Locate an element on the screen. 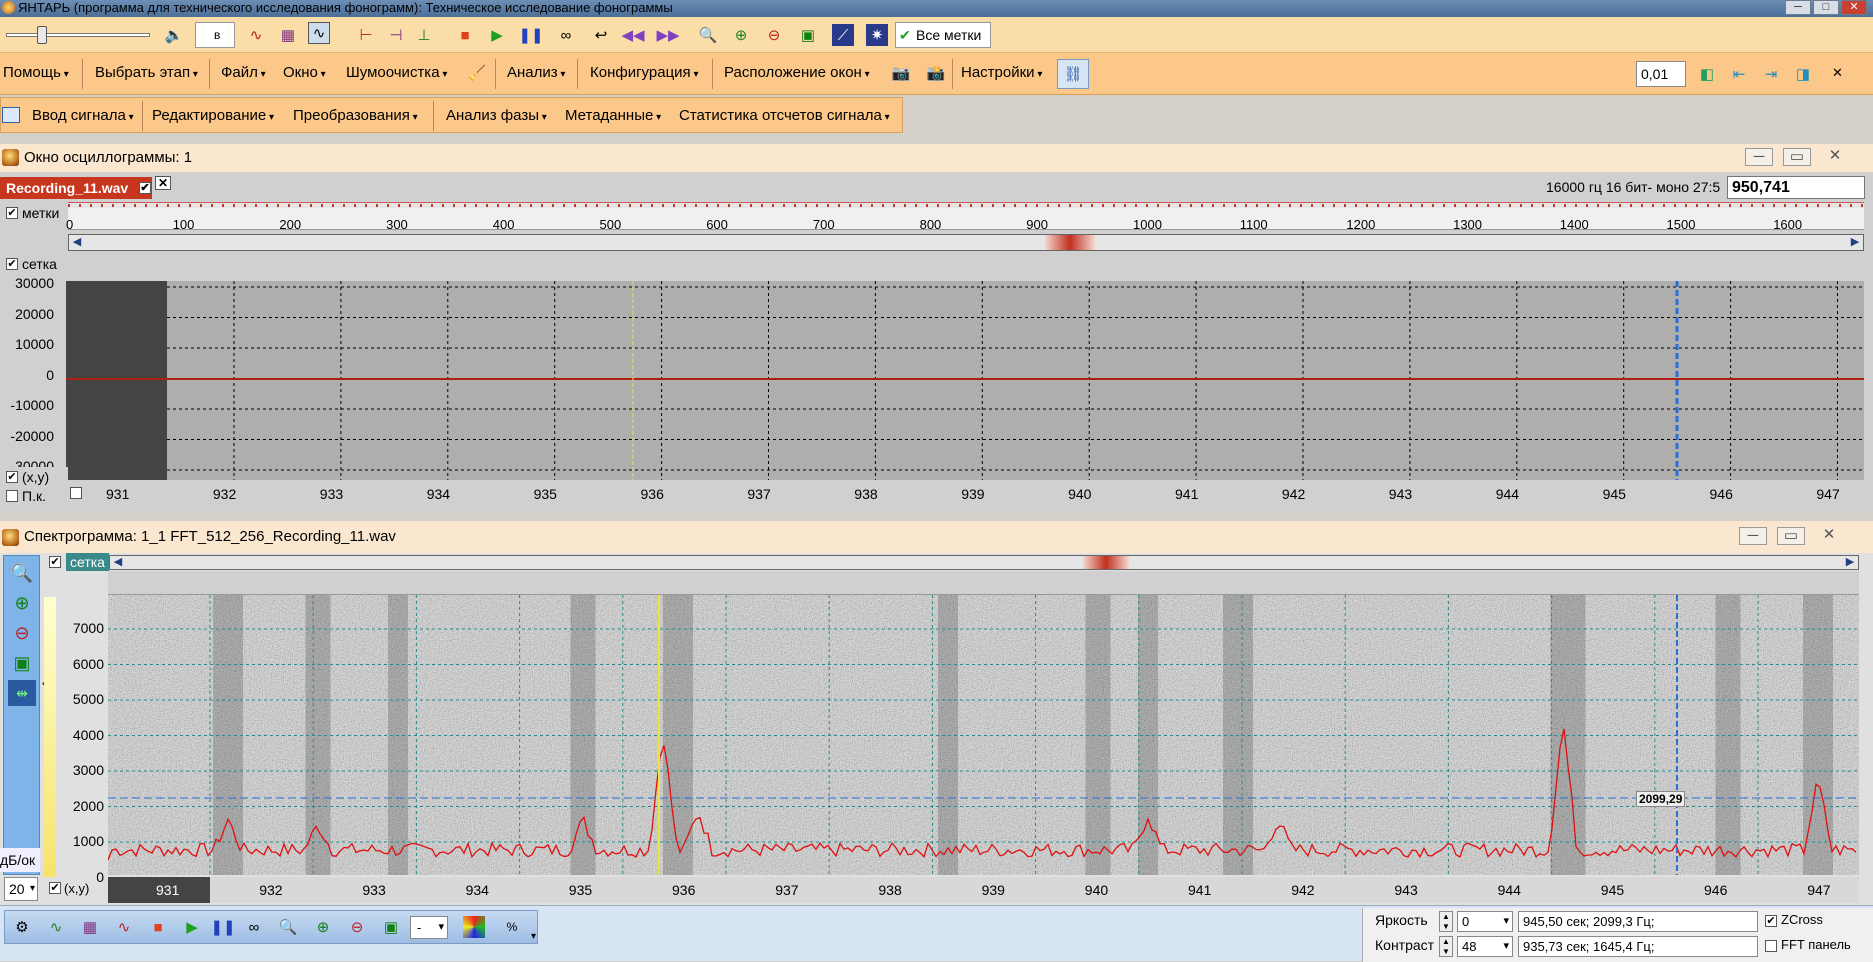 The image size is (1873, 962). volume-slider is located at coordinates (78, 35).